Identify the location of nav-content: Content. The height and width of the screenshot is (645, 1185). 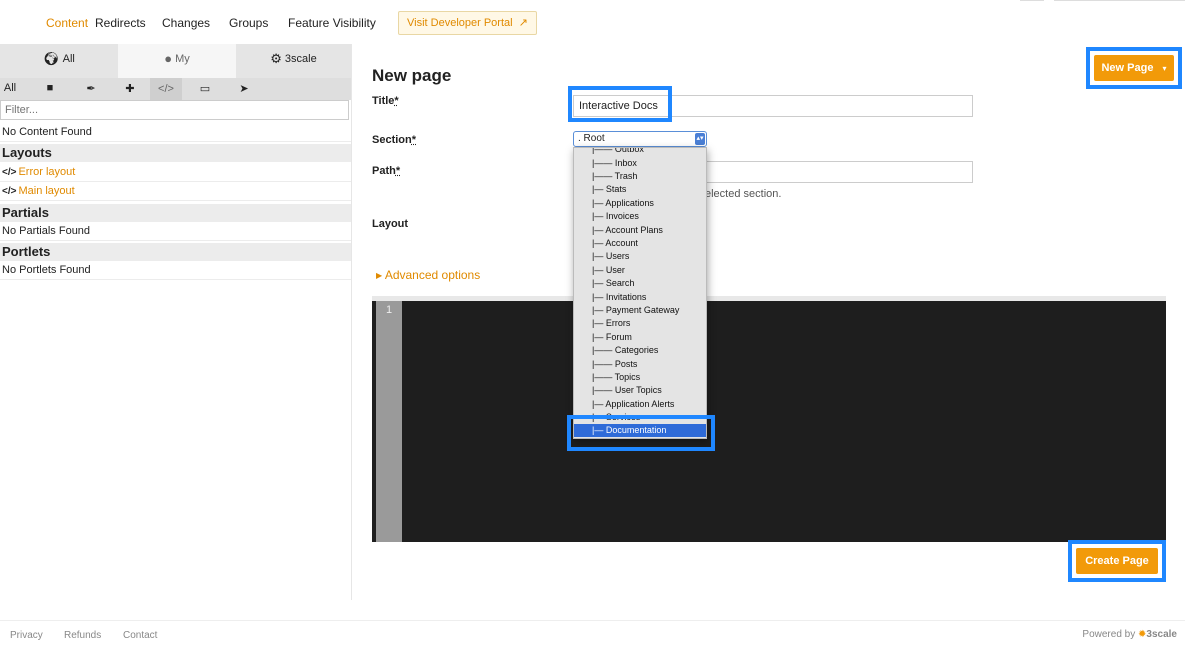
(67, 23).